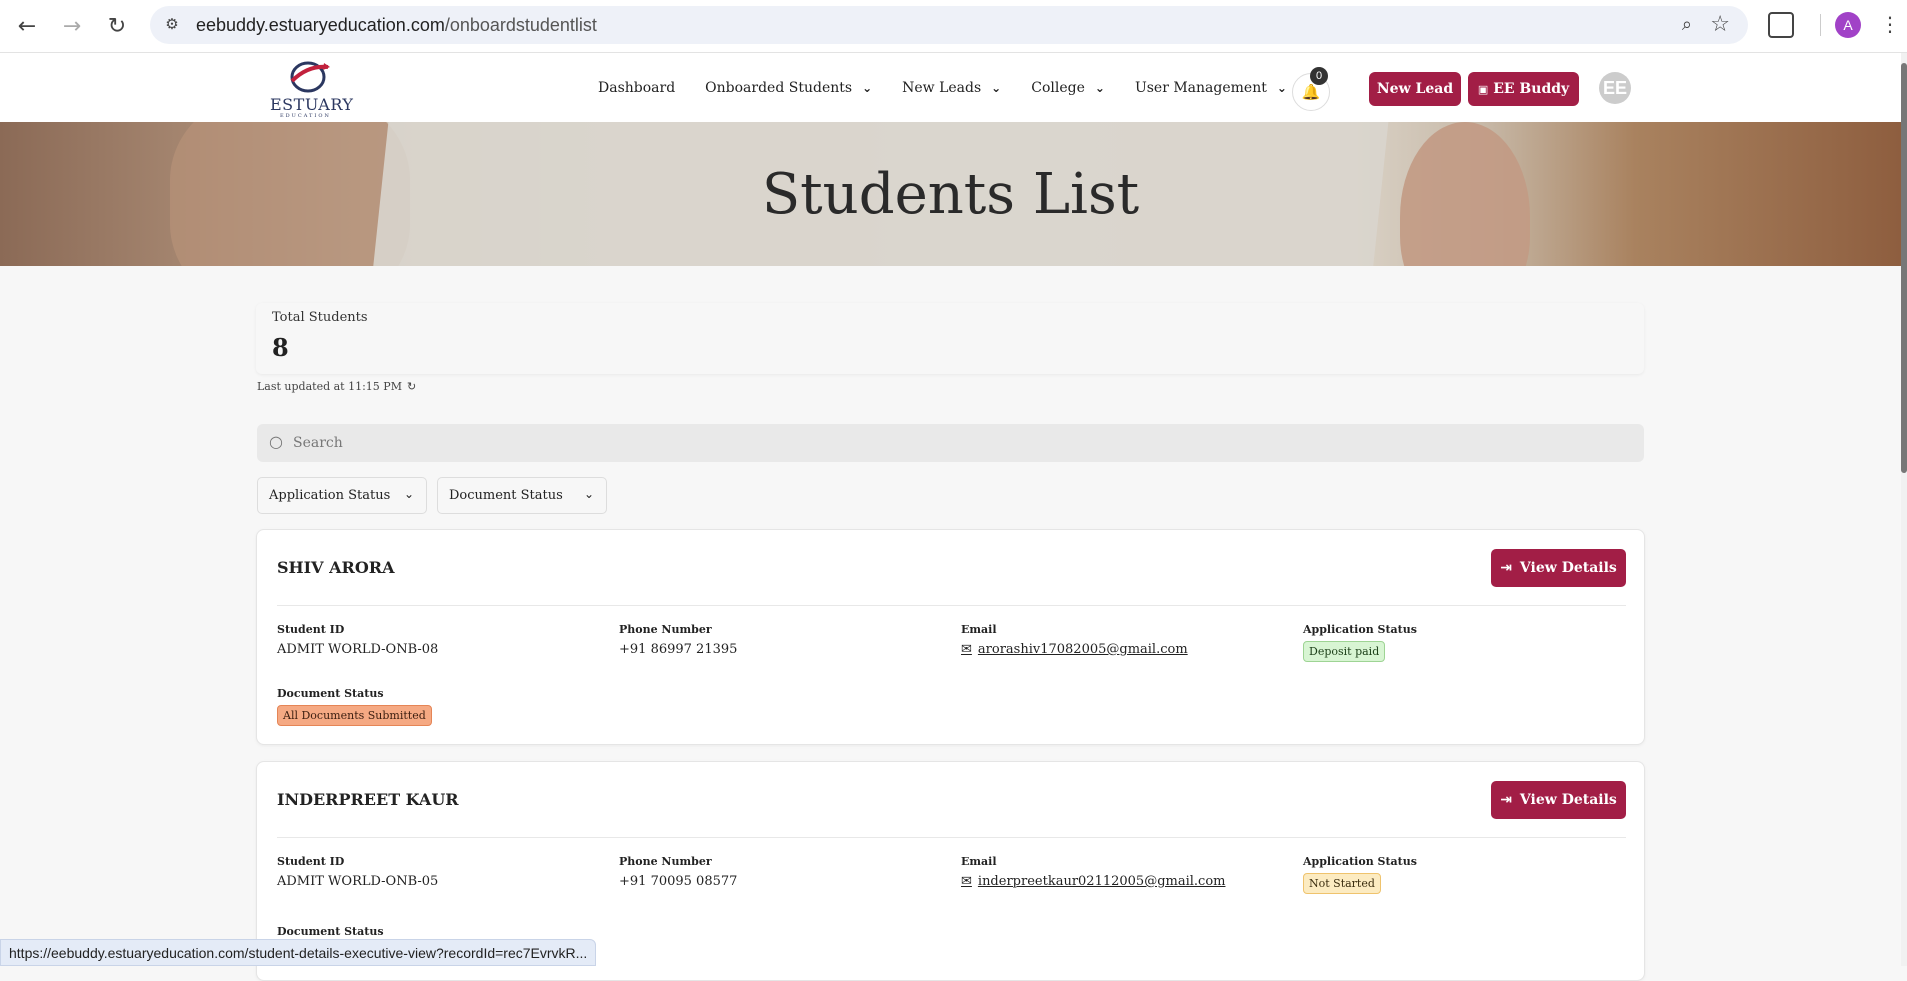 This screenshot has width=1907, height=981. Describe the element at coordinates (172, 25) in the screenshot. I see `site-settings-icon: ⚙` at that location.